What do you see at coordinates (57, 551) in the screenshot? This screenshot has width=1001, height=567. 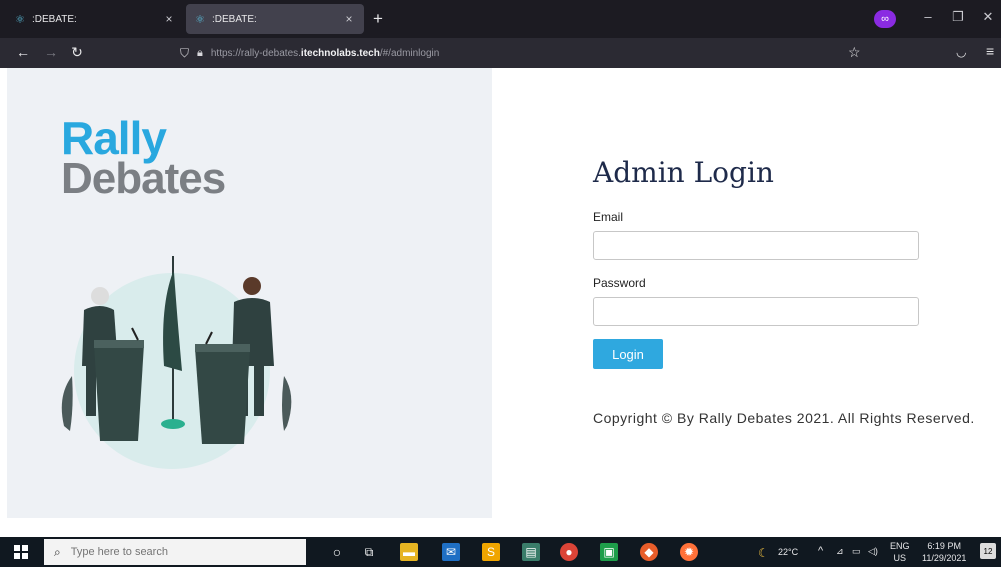 I see `search-icon: ⌕` at bounding box center [57, 551].